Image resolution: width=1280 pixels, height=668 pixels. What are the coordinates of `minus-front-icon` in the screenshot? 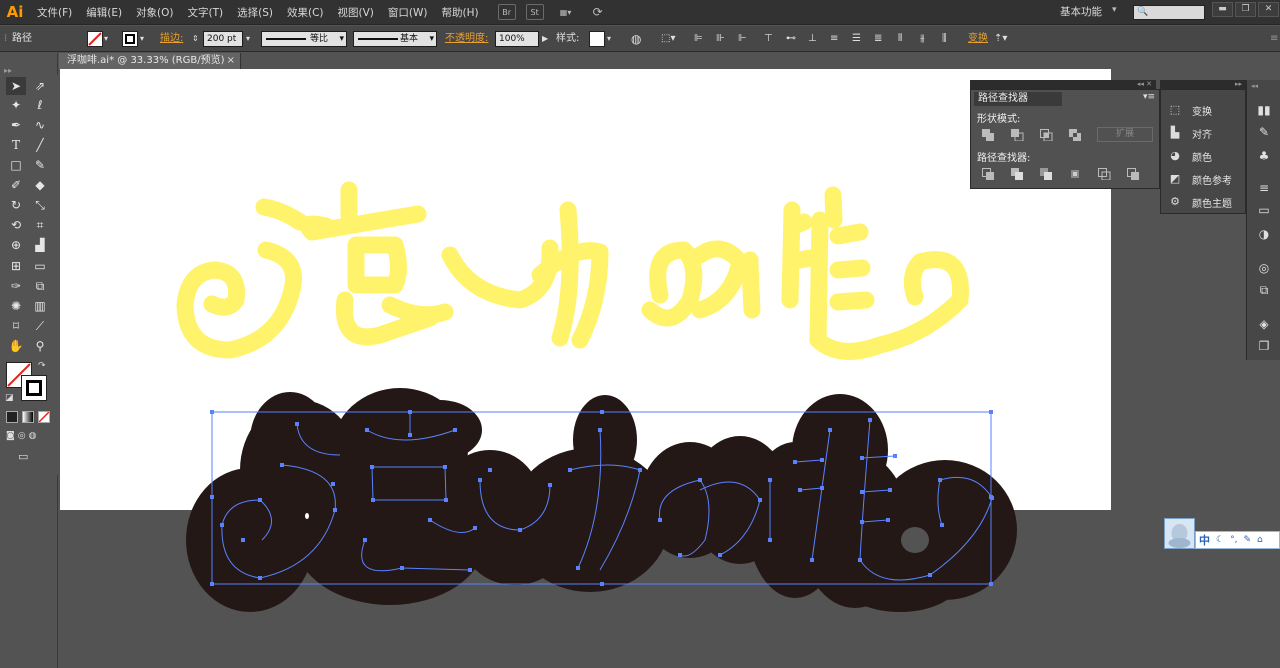 It's located at (1017, 135).